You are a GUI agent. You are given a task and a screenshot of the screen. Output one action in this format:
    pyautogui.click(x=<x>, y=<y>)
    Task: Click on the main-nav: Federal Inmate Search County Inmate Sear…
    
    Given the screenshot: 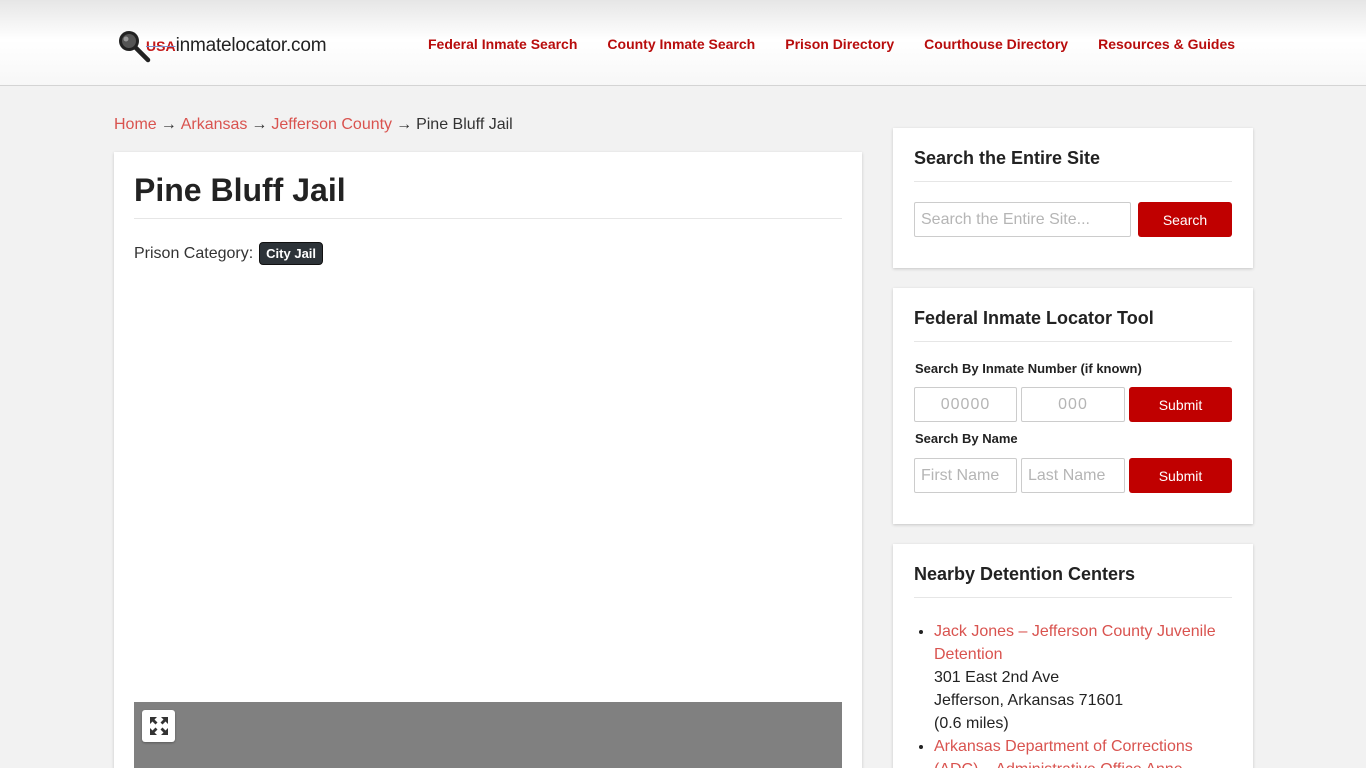 What is the action you would take?
    pyautogui.click(x=831, y=44)
    